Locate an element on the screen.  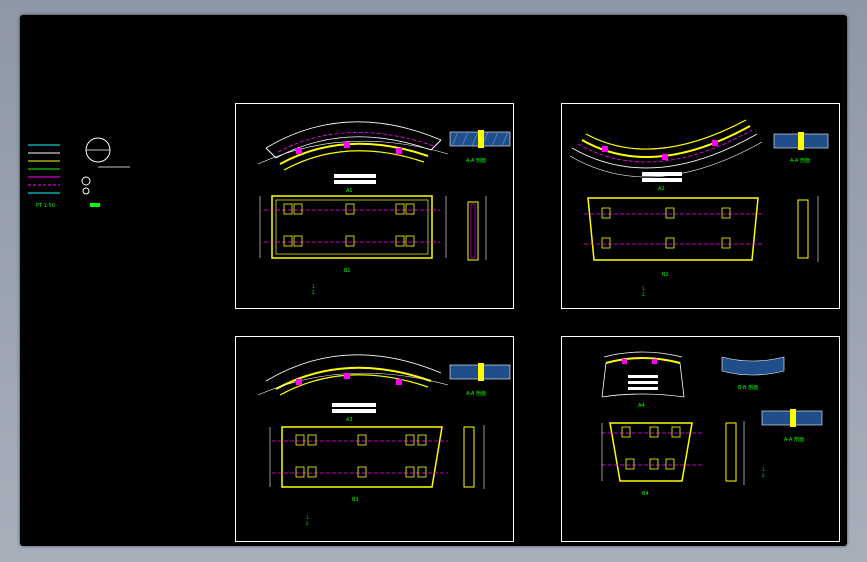
svg-text: B4 is located at coordinates (645, 494).